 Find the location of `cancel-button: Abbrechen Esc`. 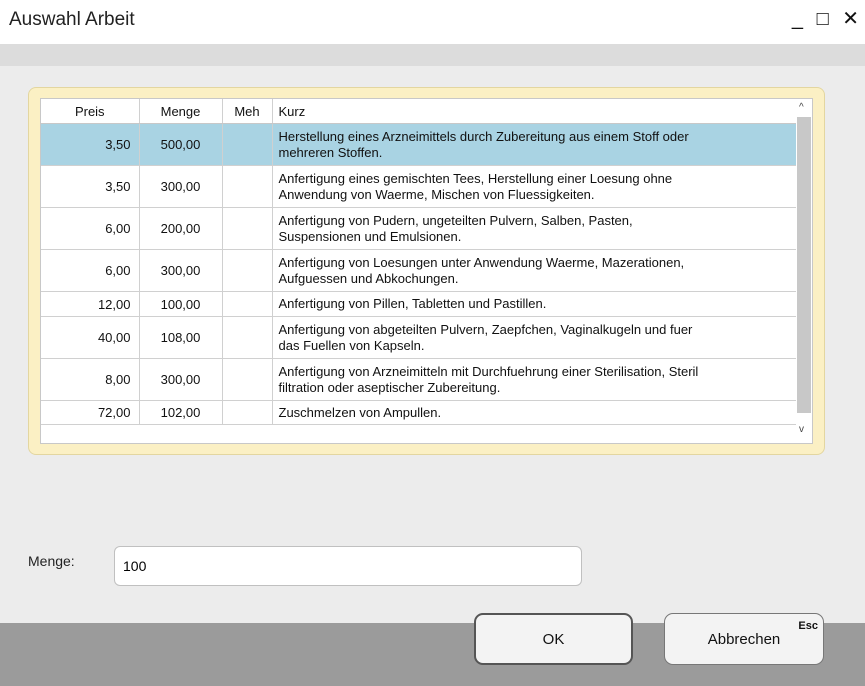

cancel-button: Abbrechen Esc is located at coordinates (744, 639).